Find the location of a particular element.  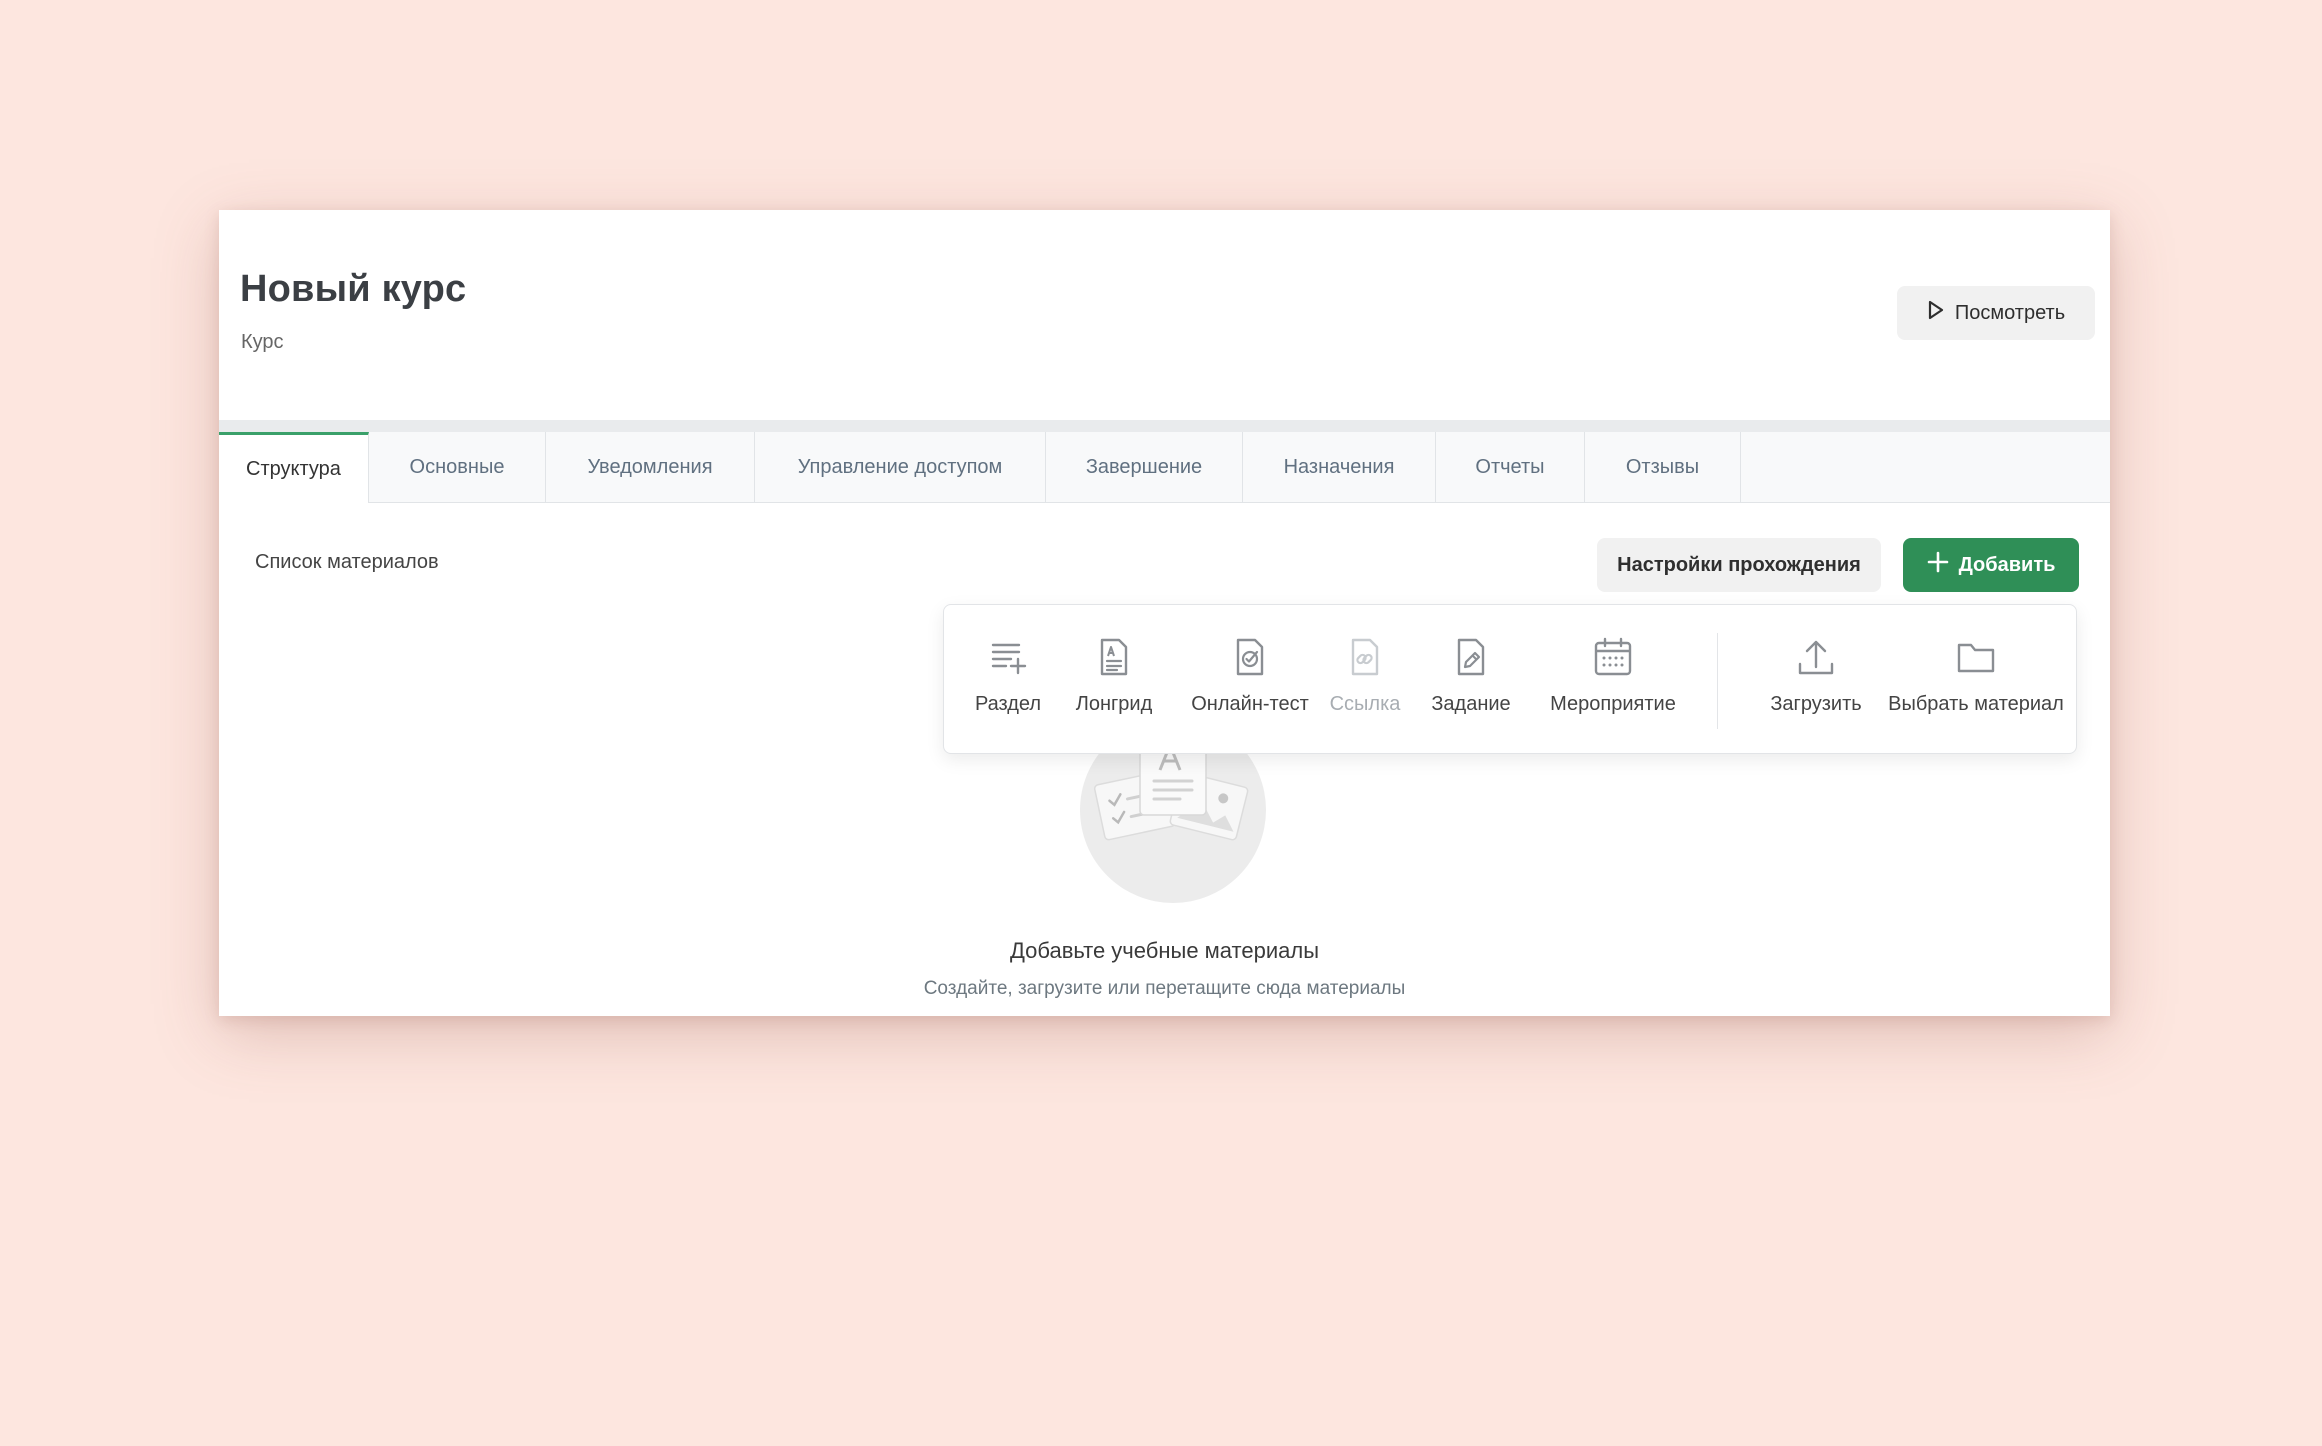

tab-label: Назначения is located at coordinates (1339, 466).